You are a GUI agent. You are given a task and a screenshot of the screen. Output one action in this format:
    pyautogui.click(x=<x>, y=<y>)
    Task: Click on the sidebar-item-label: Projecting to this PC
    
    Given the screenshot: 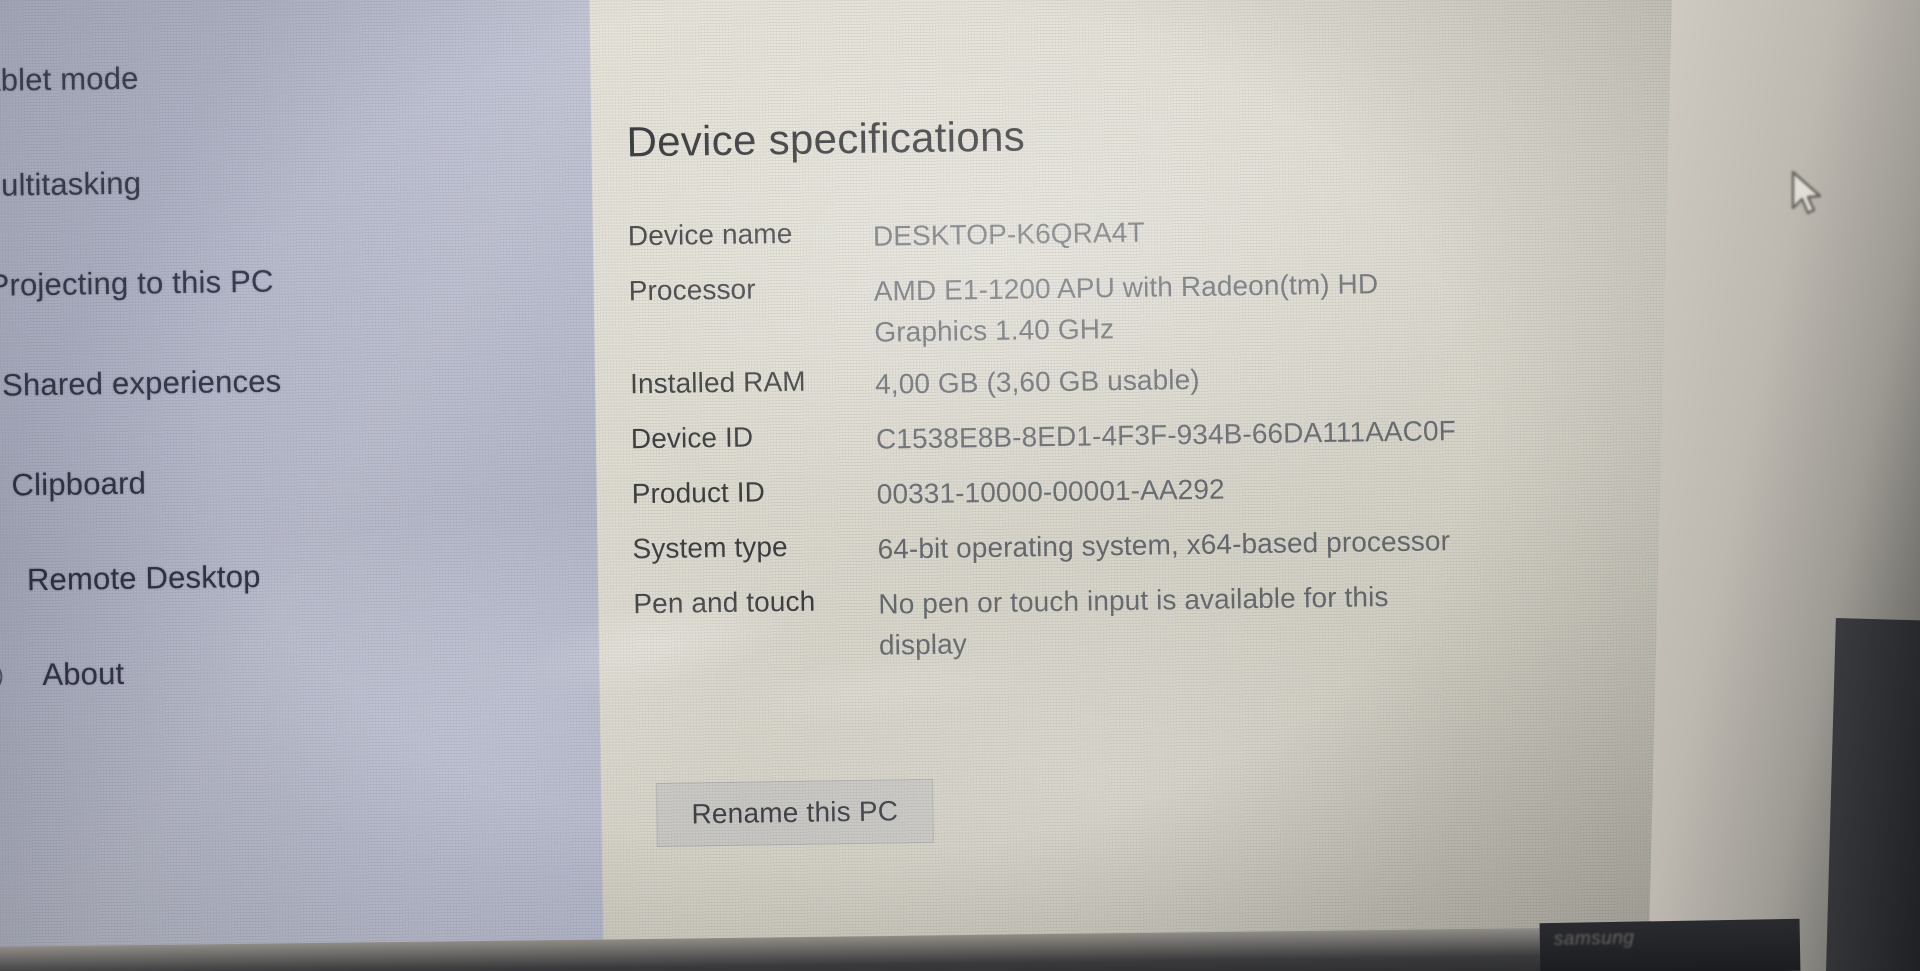 What is the action you would take?
    pyautogui.click(x=137, y=283)
    